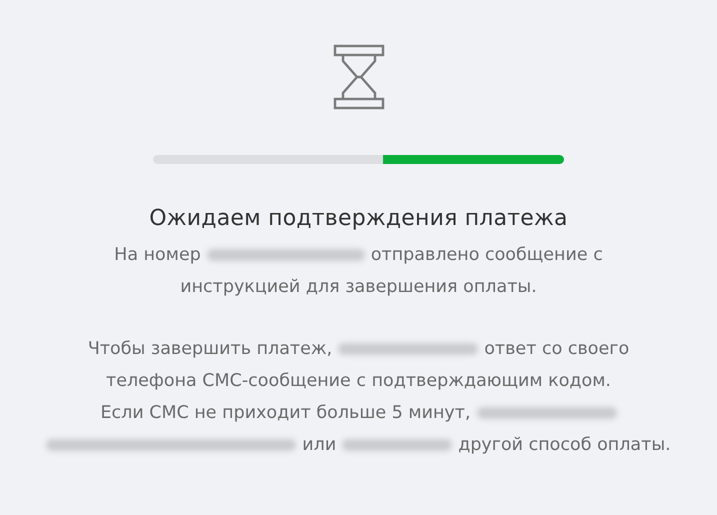  What do you see at coordinates (157, 255) in the screenshot?
I see `message-text: На номер` at bounding box center [157, 255].